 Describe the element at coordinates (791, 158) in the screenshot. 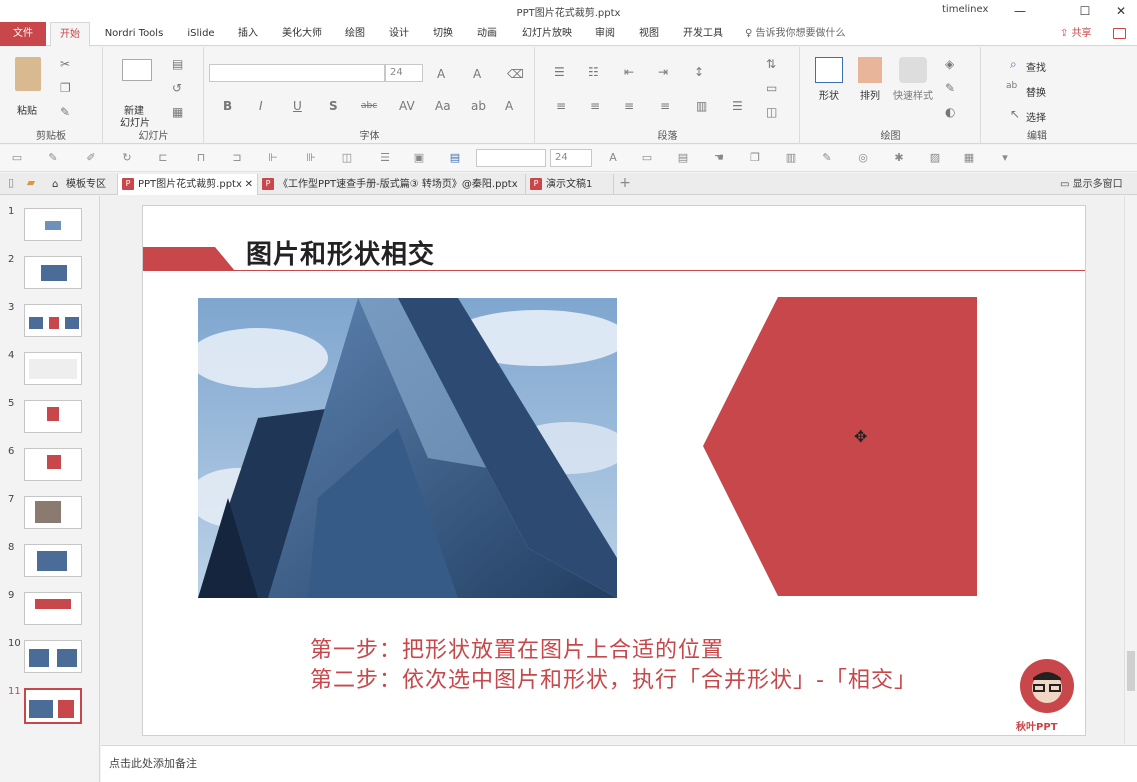

I see `quick-chart-icon: ▥` at that location.